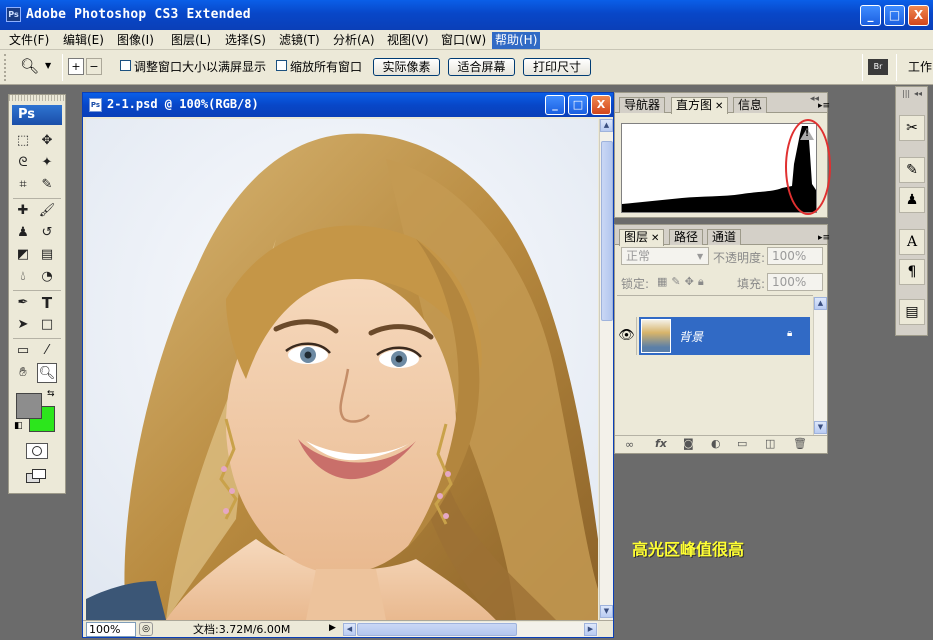 The height and width of the screenshot is (640, 933). What do you see at coordinates (912, 170) in the screenshot?
I see `brushes-icon: ✎` at bounding box center [912, 170].